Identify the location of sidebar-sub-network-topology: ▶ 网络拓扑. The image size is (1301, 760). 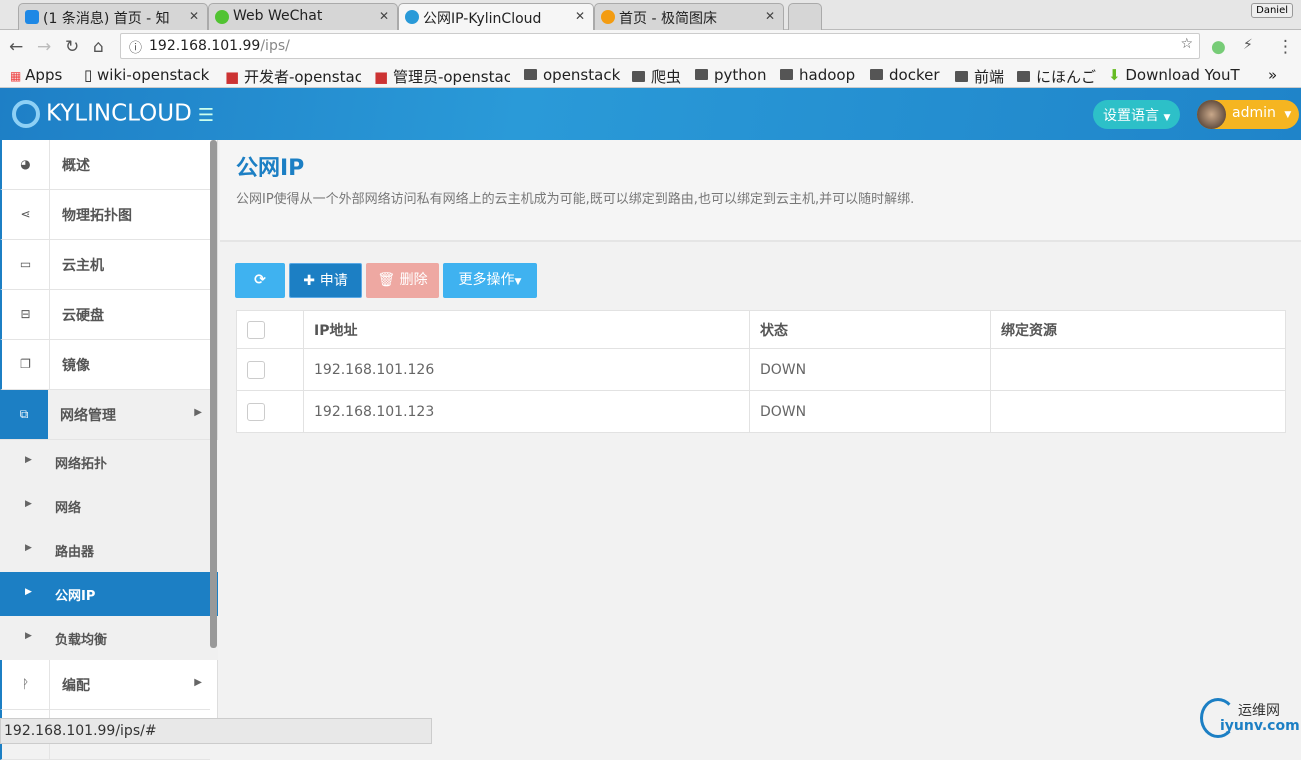
(109, 462).